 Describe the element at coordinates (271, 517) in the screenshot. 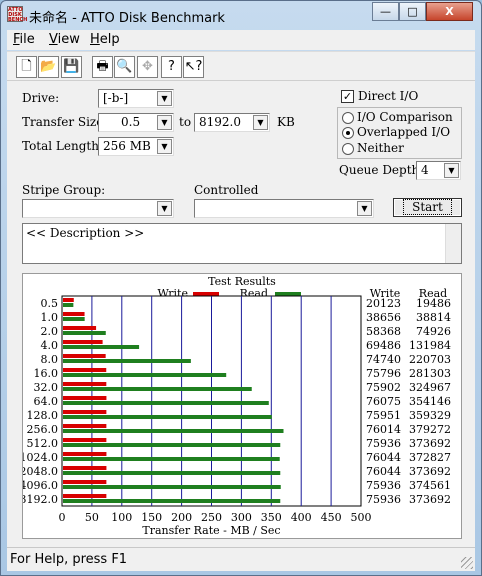

I see `x-tick-label: 350` at that location.